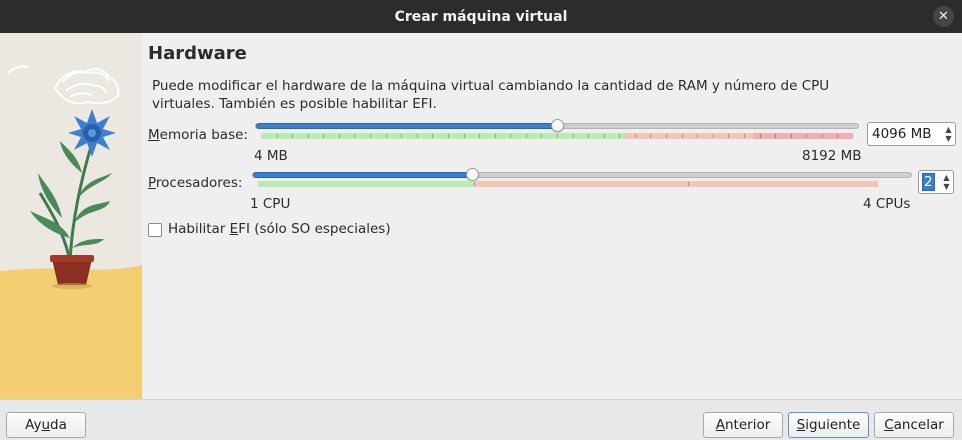 The height and width of the screenshot is (440, 962). Describe the element at coordinates (46, 425) in the screenshot. I see `help-button: Ay u da` at that location.